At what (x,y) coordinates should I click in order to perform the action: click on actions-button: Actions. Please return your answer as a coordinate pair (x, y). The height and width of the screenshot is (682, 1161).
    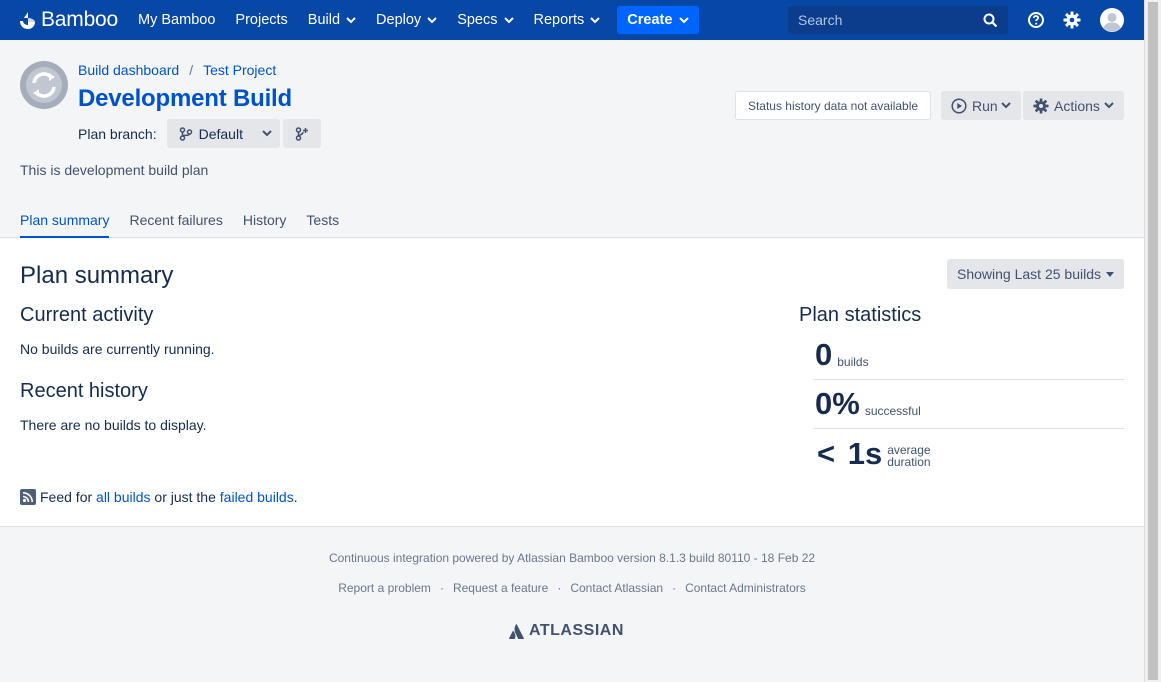
    Looking at the image, I should click on (1073, 105).